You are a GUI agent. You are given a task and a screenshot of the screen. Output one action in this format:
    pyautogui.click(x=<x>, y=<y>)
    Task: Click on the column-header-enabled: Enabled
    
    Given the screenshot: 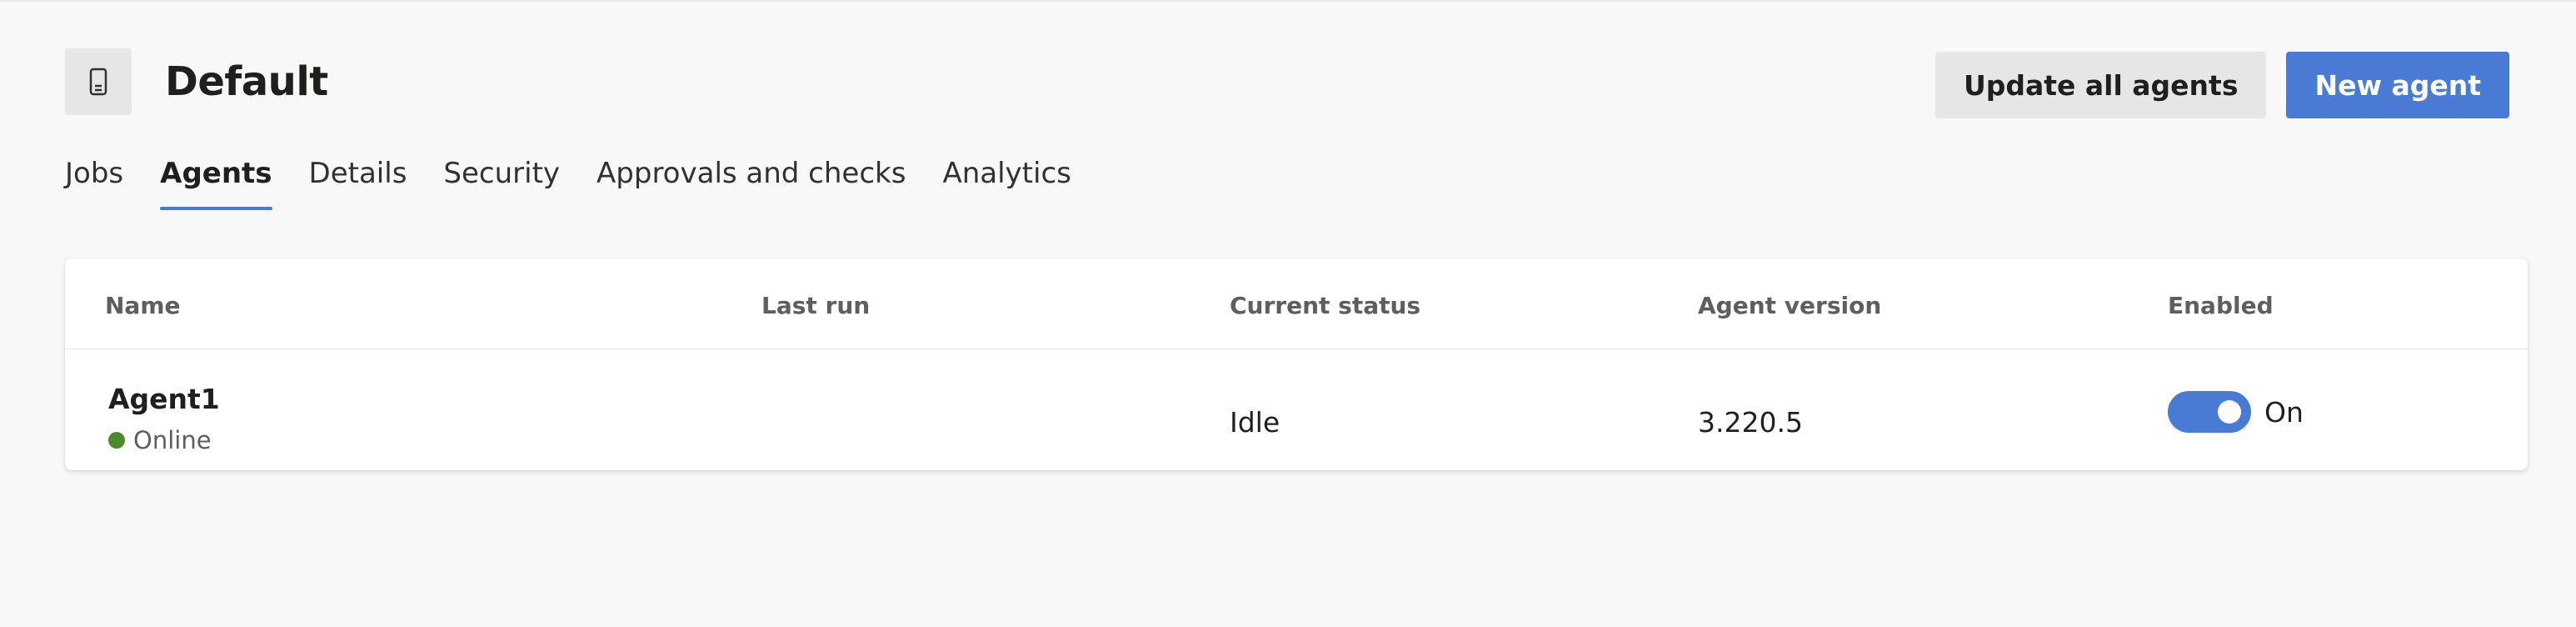 What is the action you would take?
    pyautogui.click(x=2221, y=305)
    